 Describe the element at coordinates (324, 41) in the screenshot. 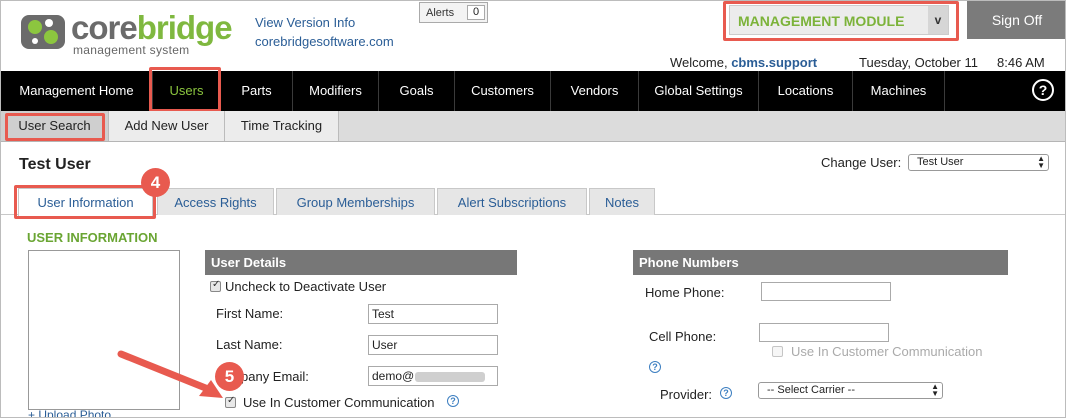

I see `corebridge-site-link: corebridgesoftware.com` at that location.